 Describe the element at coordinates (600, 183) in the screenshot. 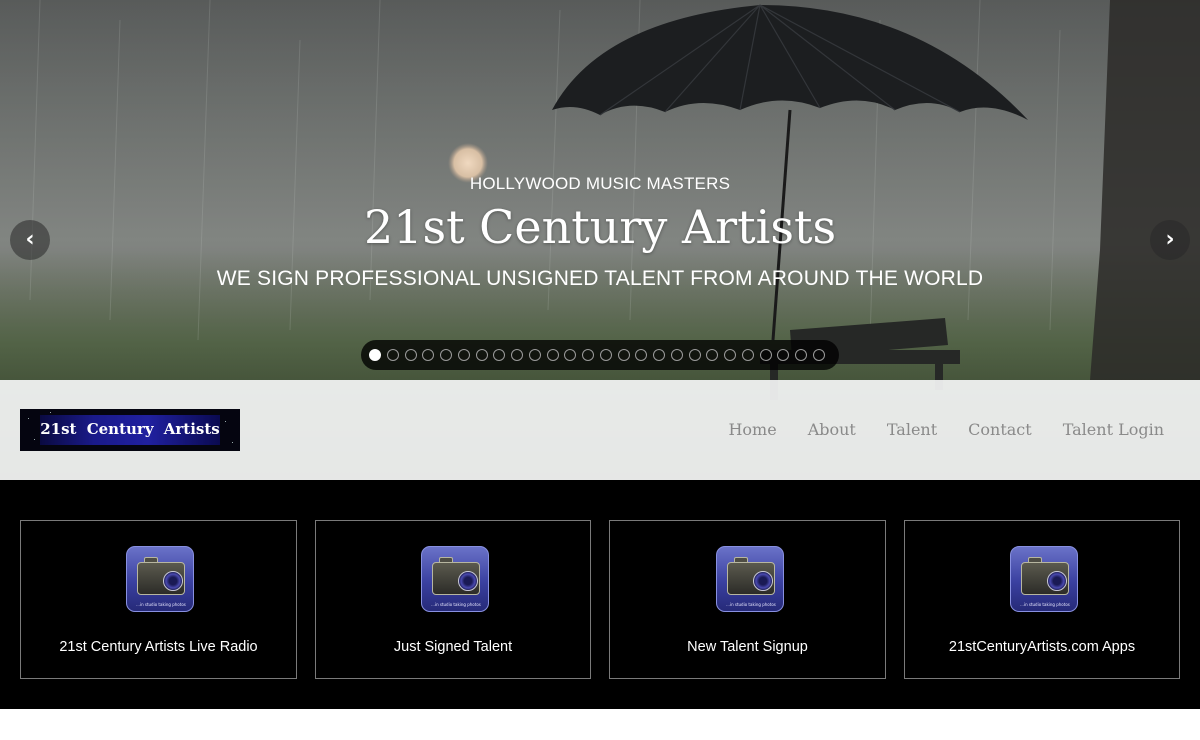

I see `hero-kicker: HOLLYWOOD MUSIC MASTERS` at that location.